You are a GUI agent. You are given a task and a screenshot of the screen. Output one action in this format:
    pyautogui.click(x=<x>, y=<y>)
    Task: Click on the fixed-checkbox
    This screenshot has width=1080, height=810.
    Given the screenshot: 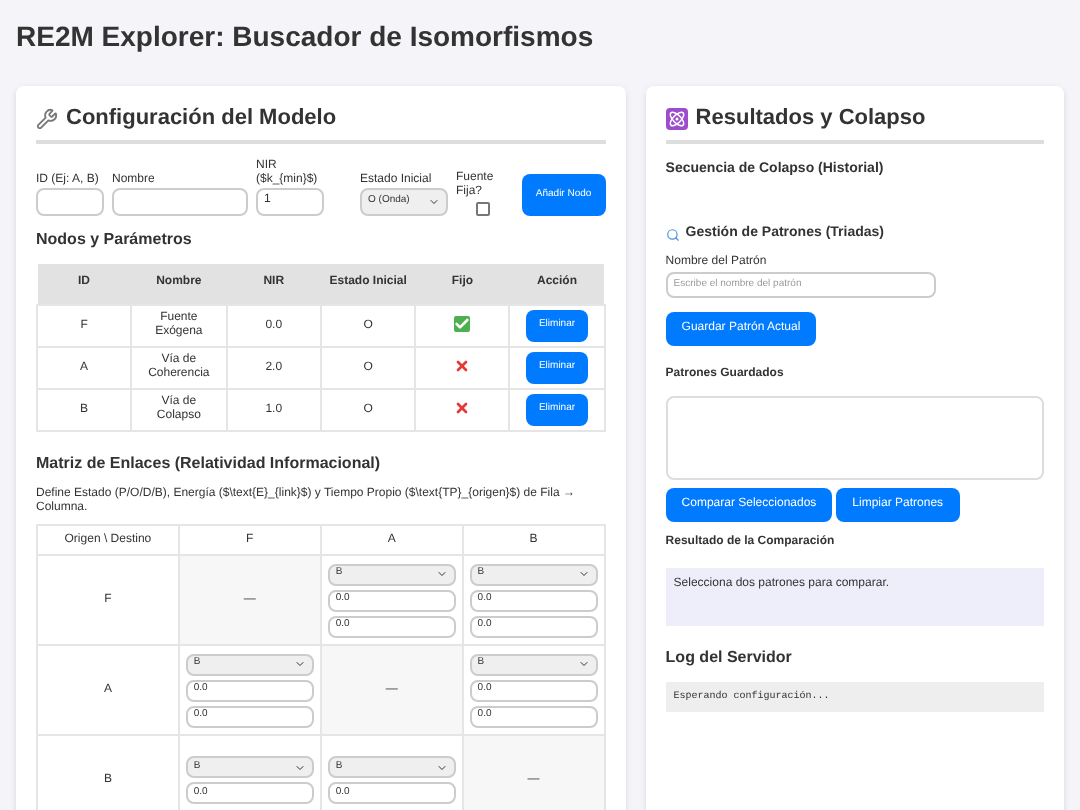 What is the action you would take?
    pyautogui.click(x=482, y=208)
    